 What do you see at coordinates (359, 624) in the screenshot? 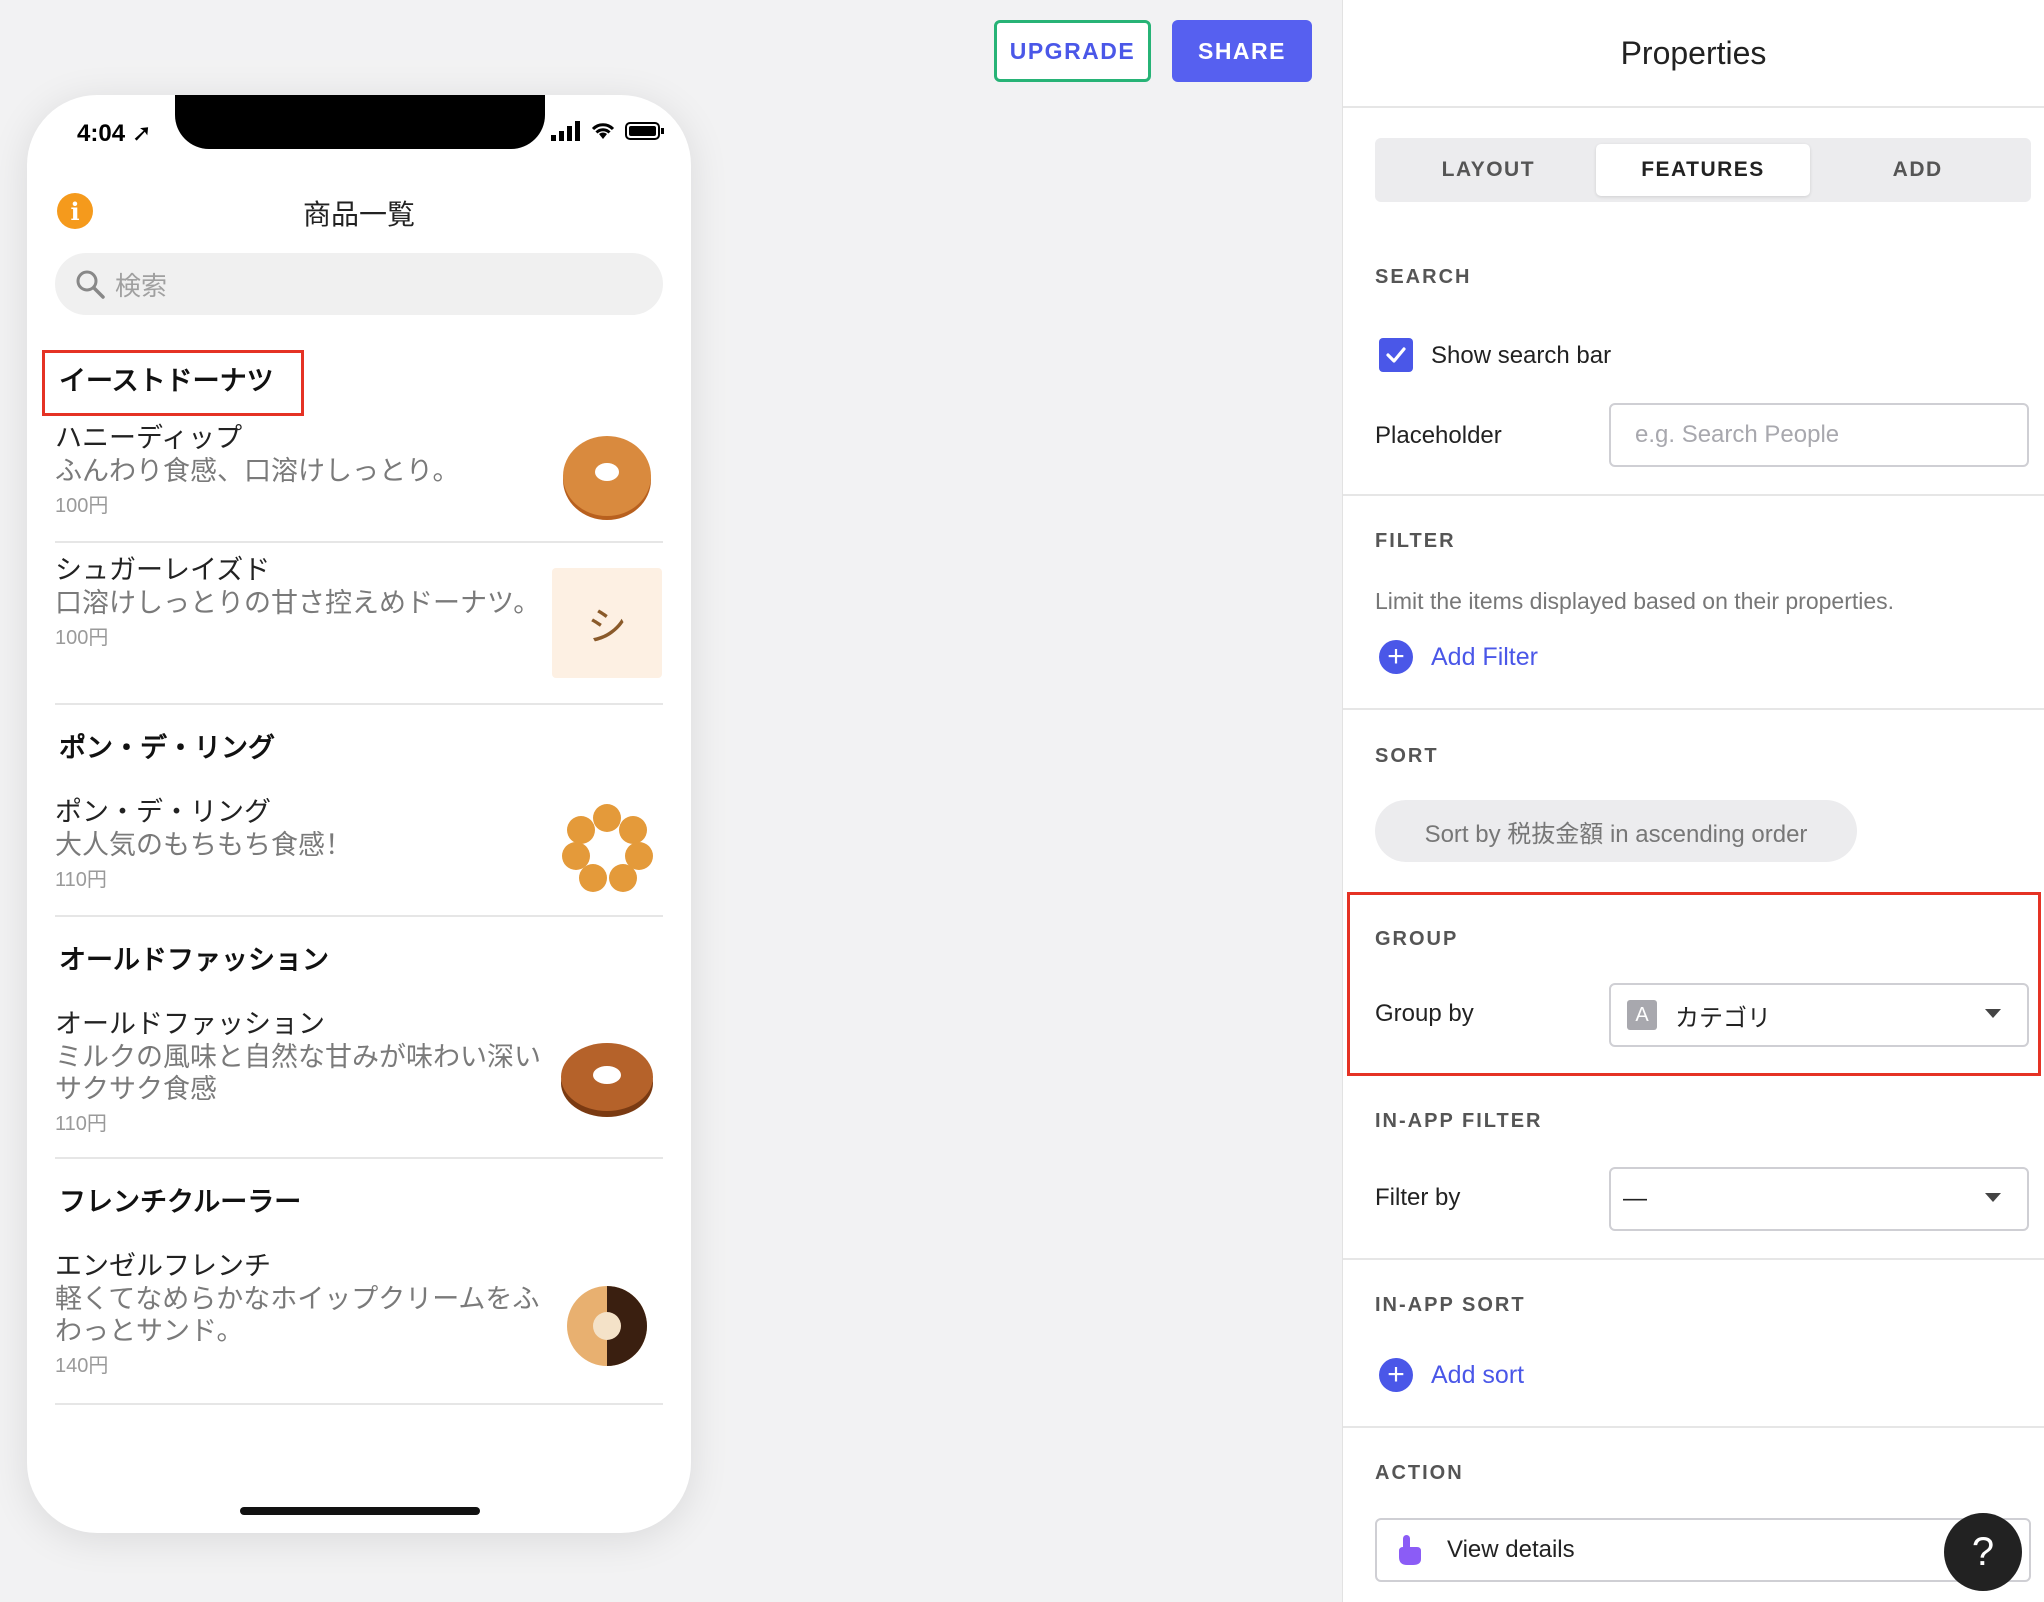
I see `list-item: シュガーレイズド 口溶けしっとりの甘さ控えめドーナツ。 100円 シ` at bounding box center [359, 624].